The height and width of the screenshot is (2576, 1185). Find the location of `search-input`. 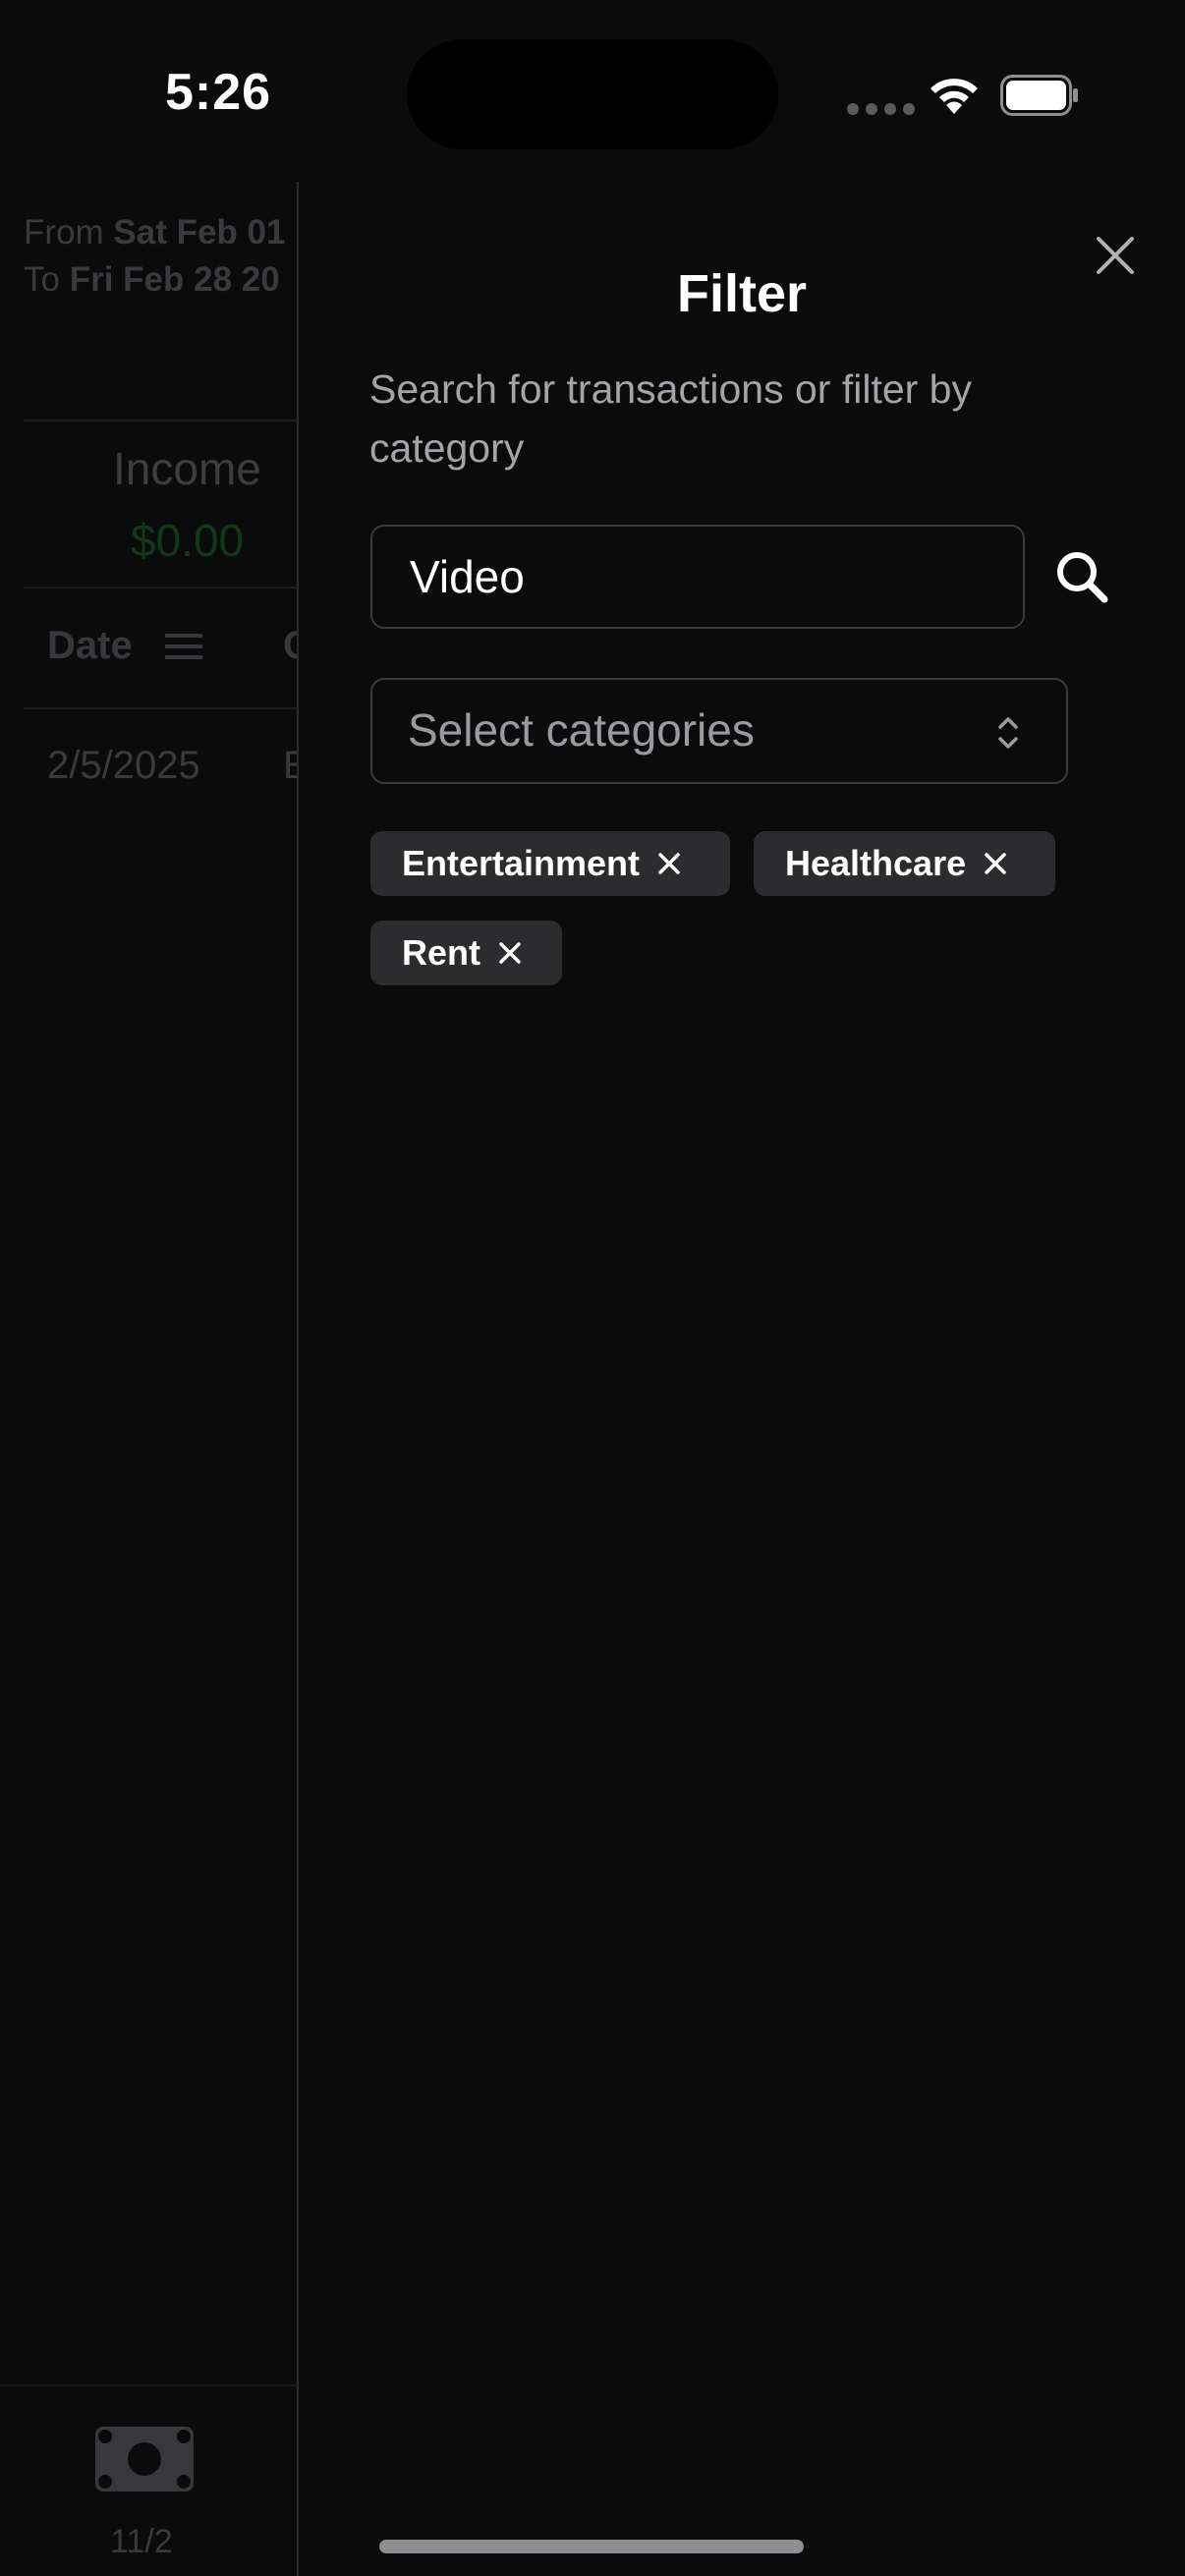

search-input is located at coordinates (697, 577).